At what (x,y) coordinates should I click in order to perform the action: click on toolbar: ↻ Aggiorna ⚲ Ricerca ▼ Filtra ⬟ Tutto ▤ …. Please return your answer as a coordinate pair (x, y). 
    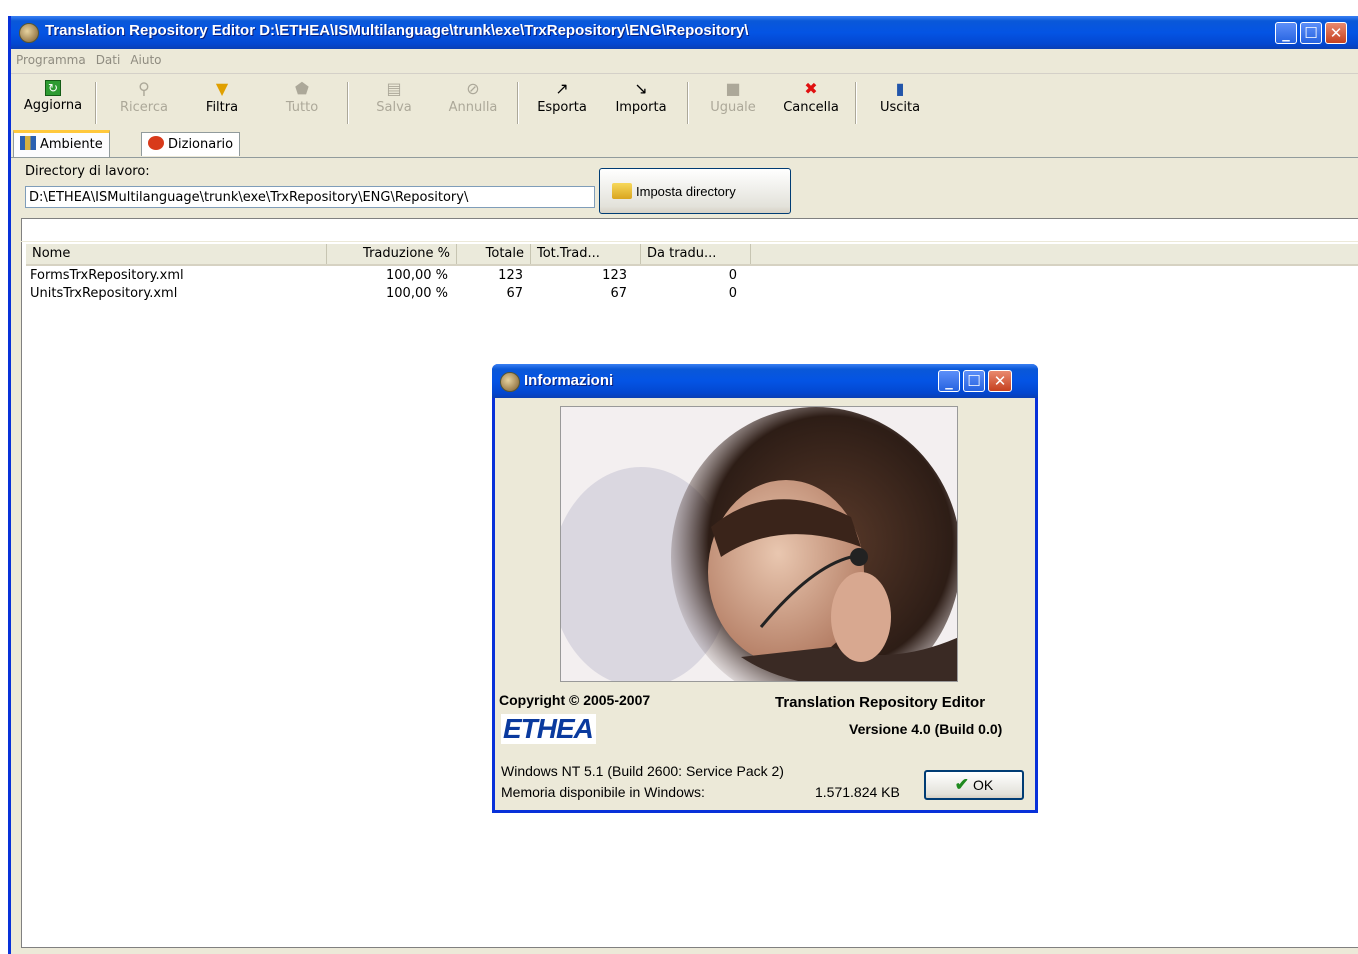
    Looking at the image, I should click on (684, 102).